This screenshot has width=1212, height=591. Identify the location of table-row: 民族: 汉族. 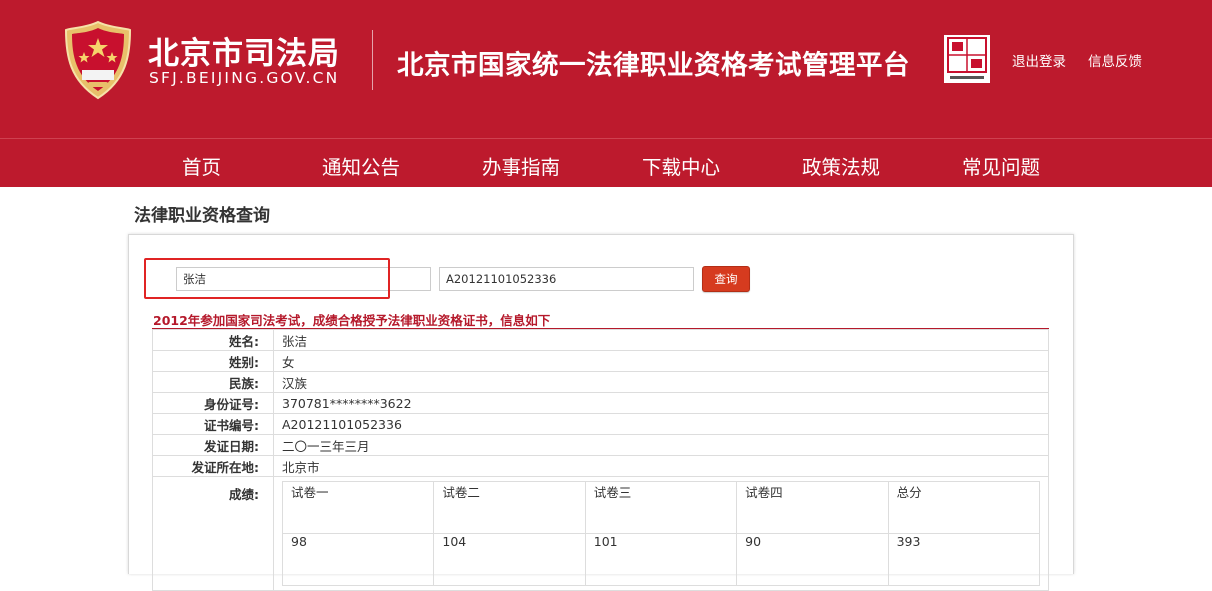
(600, 382).